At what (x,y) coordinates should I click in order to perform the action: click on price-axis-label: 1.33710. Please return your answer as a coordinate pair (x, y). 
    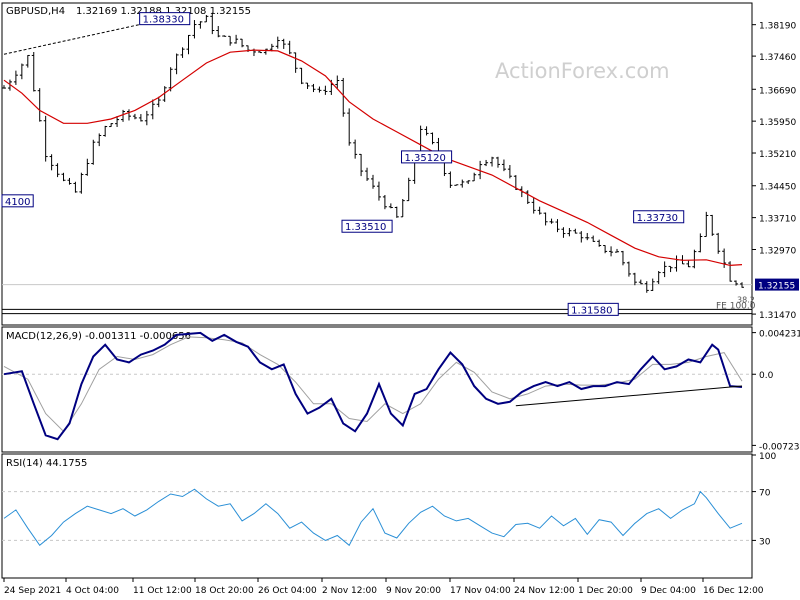
    Looking at the image, I should click on (777, 220).